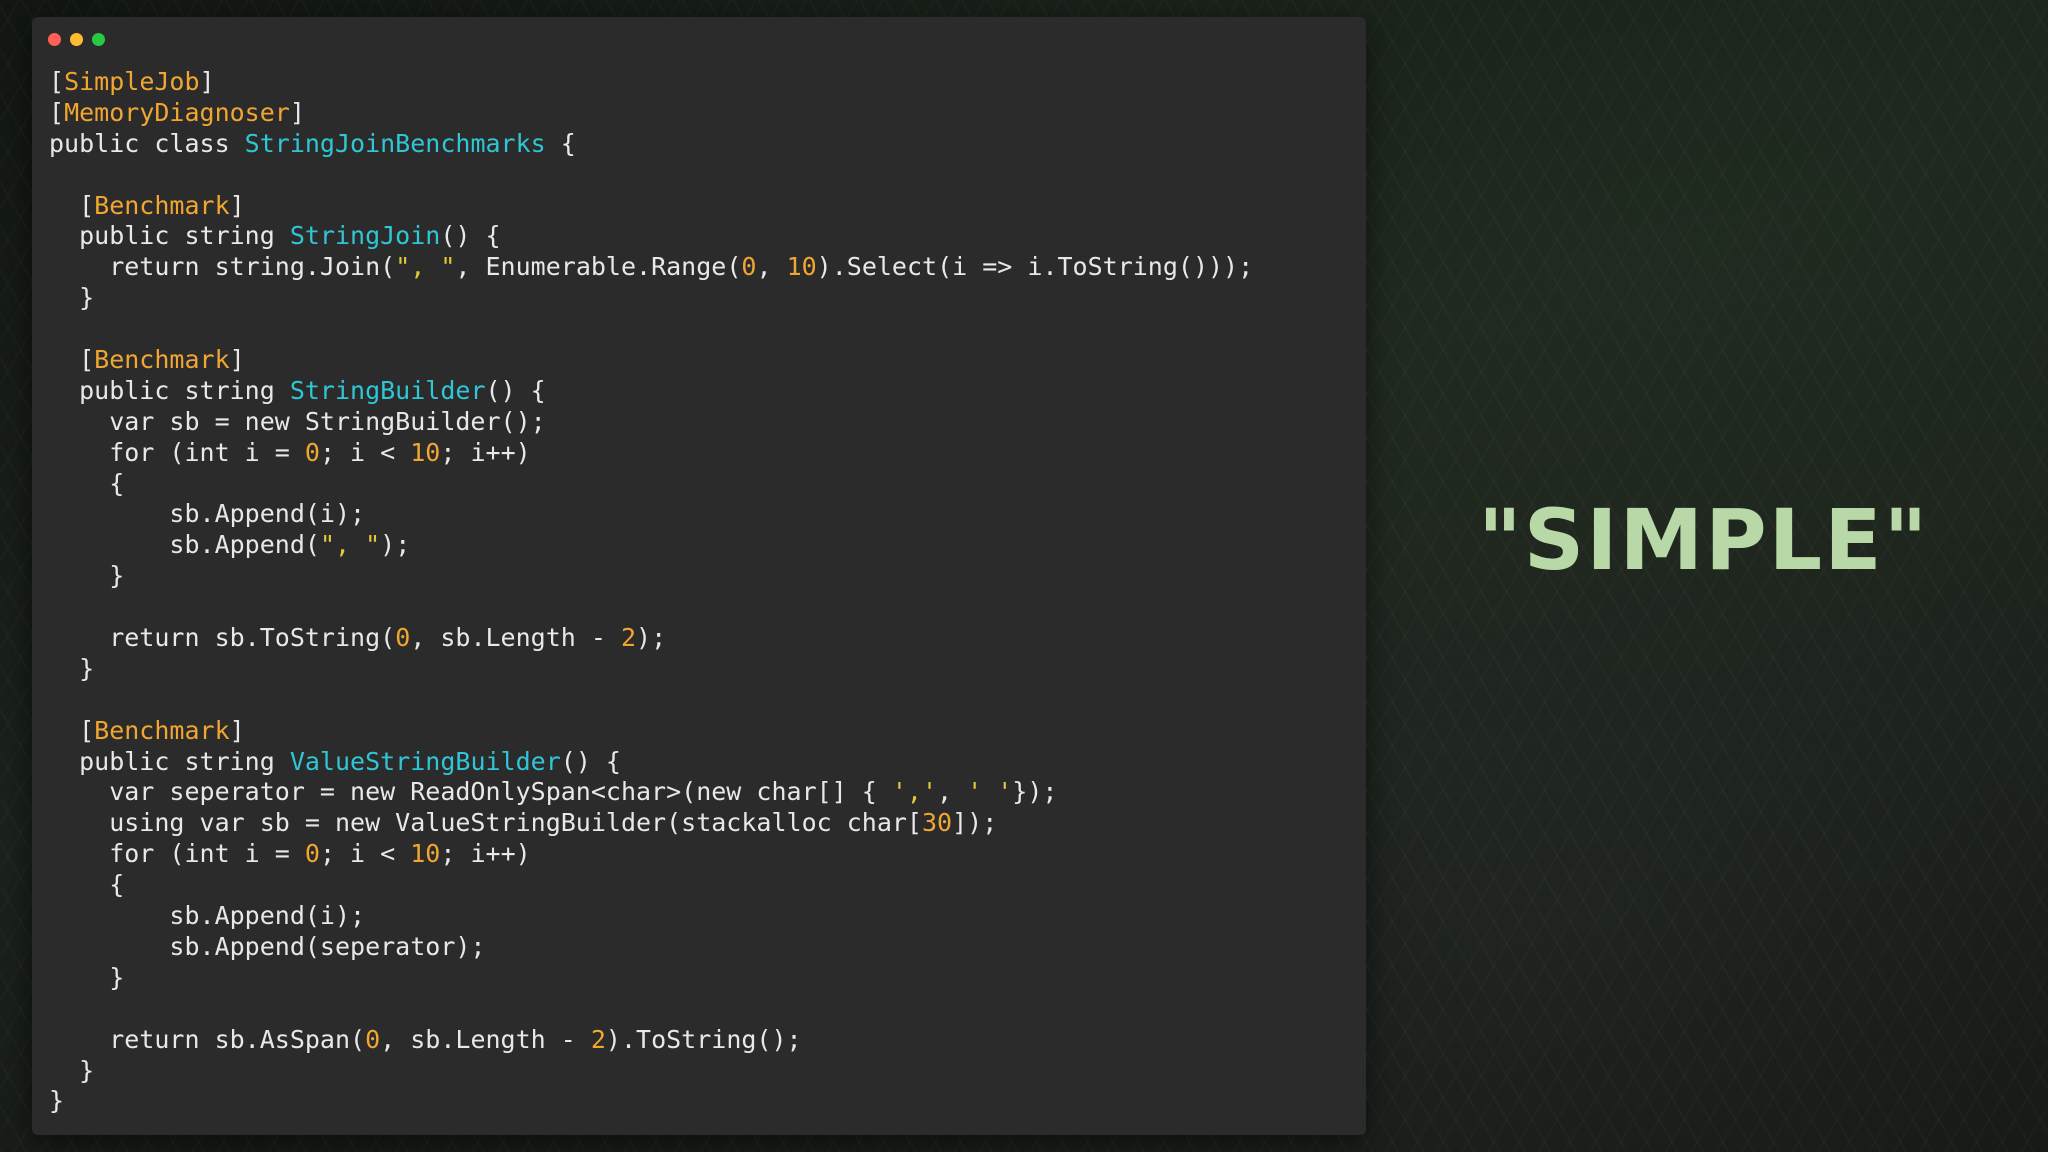 This screenshot has width=2048, height=1152. Describe the element at coordinates (651, 422) in the screenshot. I see `code-line: var sb = new StringBuilder();` at that location.